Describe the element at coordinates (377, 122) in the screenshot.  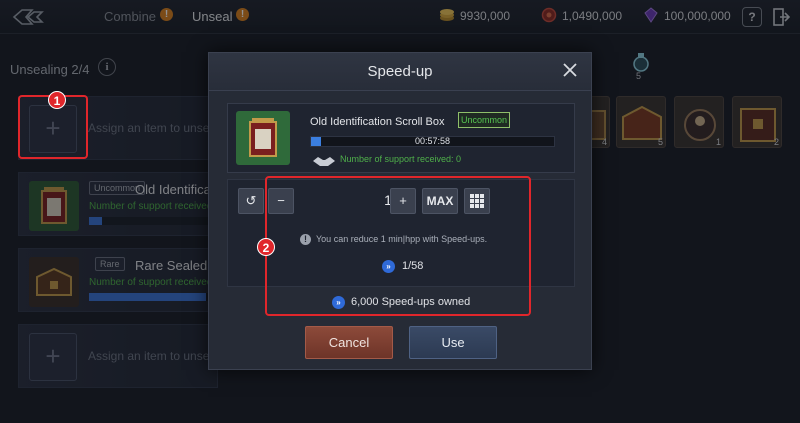
I see `speedup-item-name: Old Identification Scroll Box` at that location.